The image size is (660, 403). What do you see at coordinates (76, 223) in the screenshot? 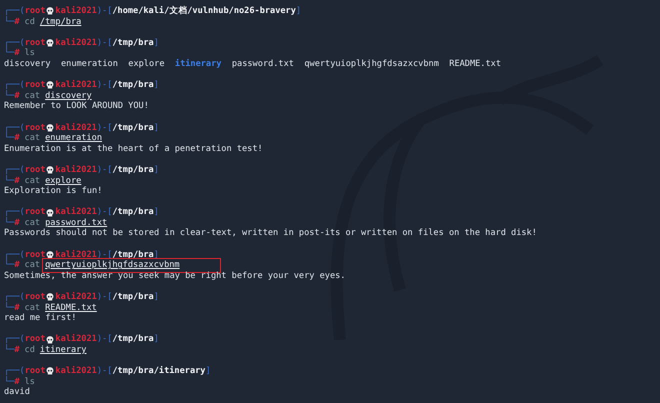
I see `command-argument: password.txt` at bounding box center [76, 223].